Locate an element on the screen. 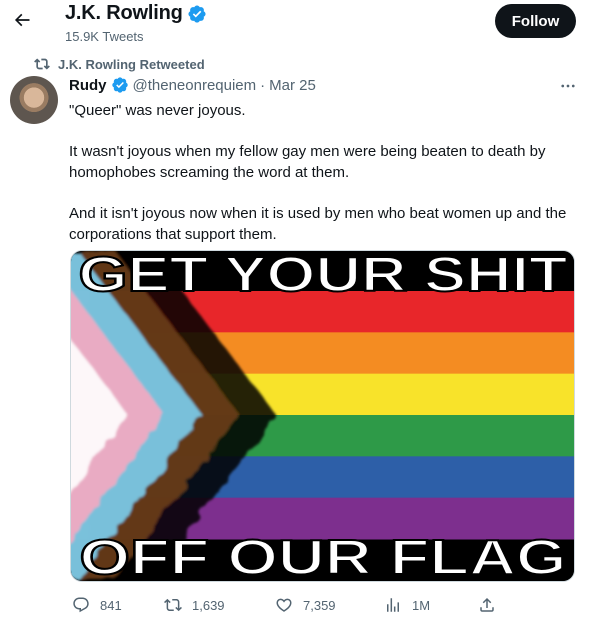  image-bottom-text: OFF OUR FLAG is located at coordinates (323, 556).